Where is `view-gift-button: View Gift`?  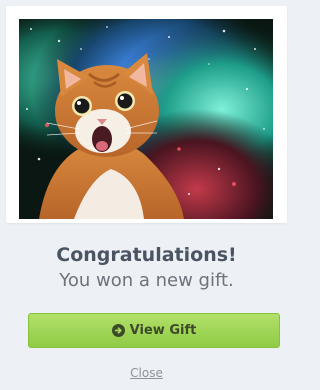 view-gift-button: View Gift is located at coordinates (154, 330).